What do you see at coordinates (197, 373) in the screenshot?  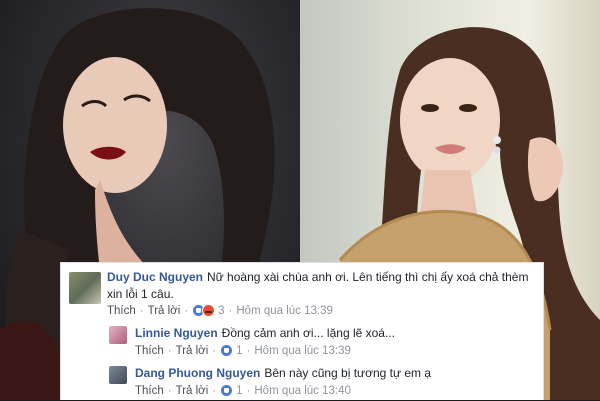 I see `comment-author: Dang Phuong Nguyen` at bounding box center [197, 373].